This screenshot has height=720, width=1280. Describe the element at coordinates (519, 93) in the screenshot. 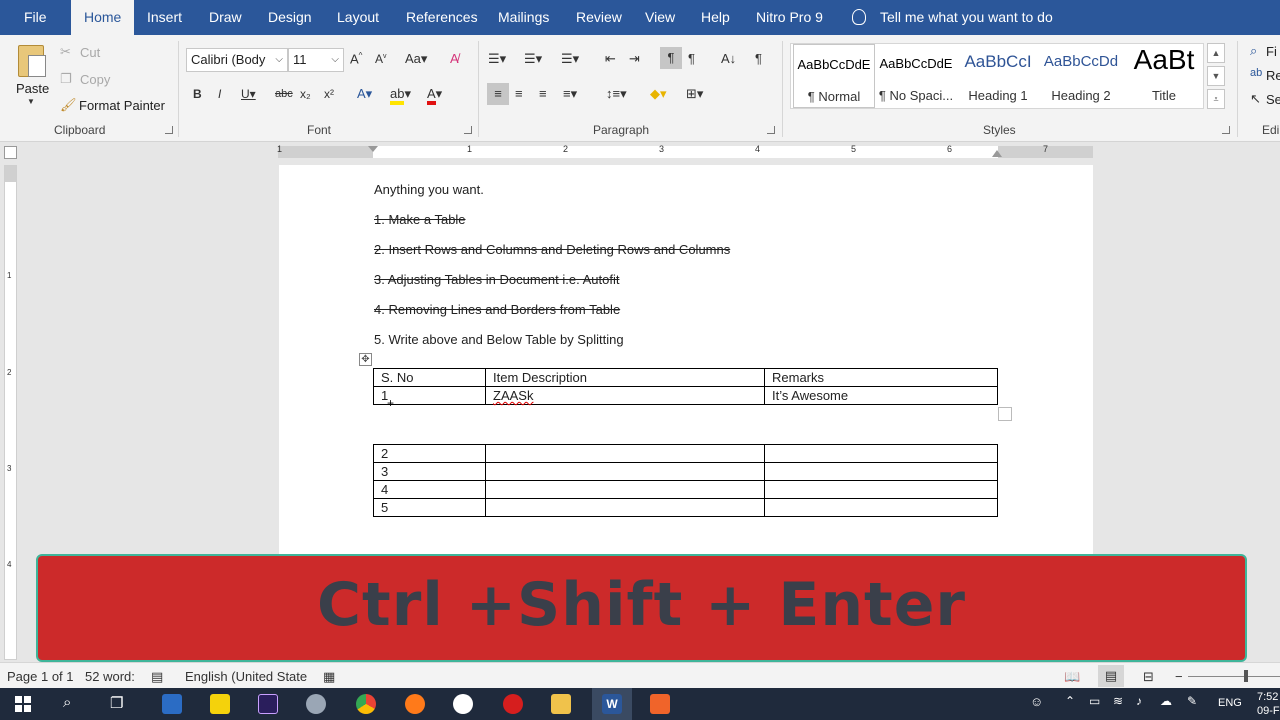

I see `align-center-icon: ≡` at that location.